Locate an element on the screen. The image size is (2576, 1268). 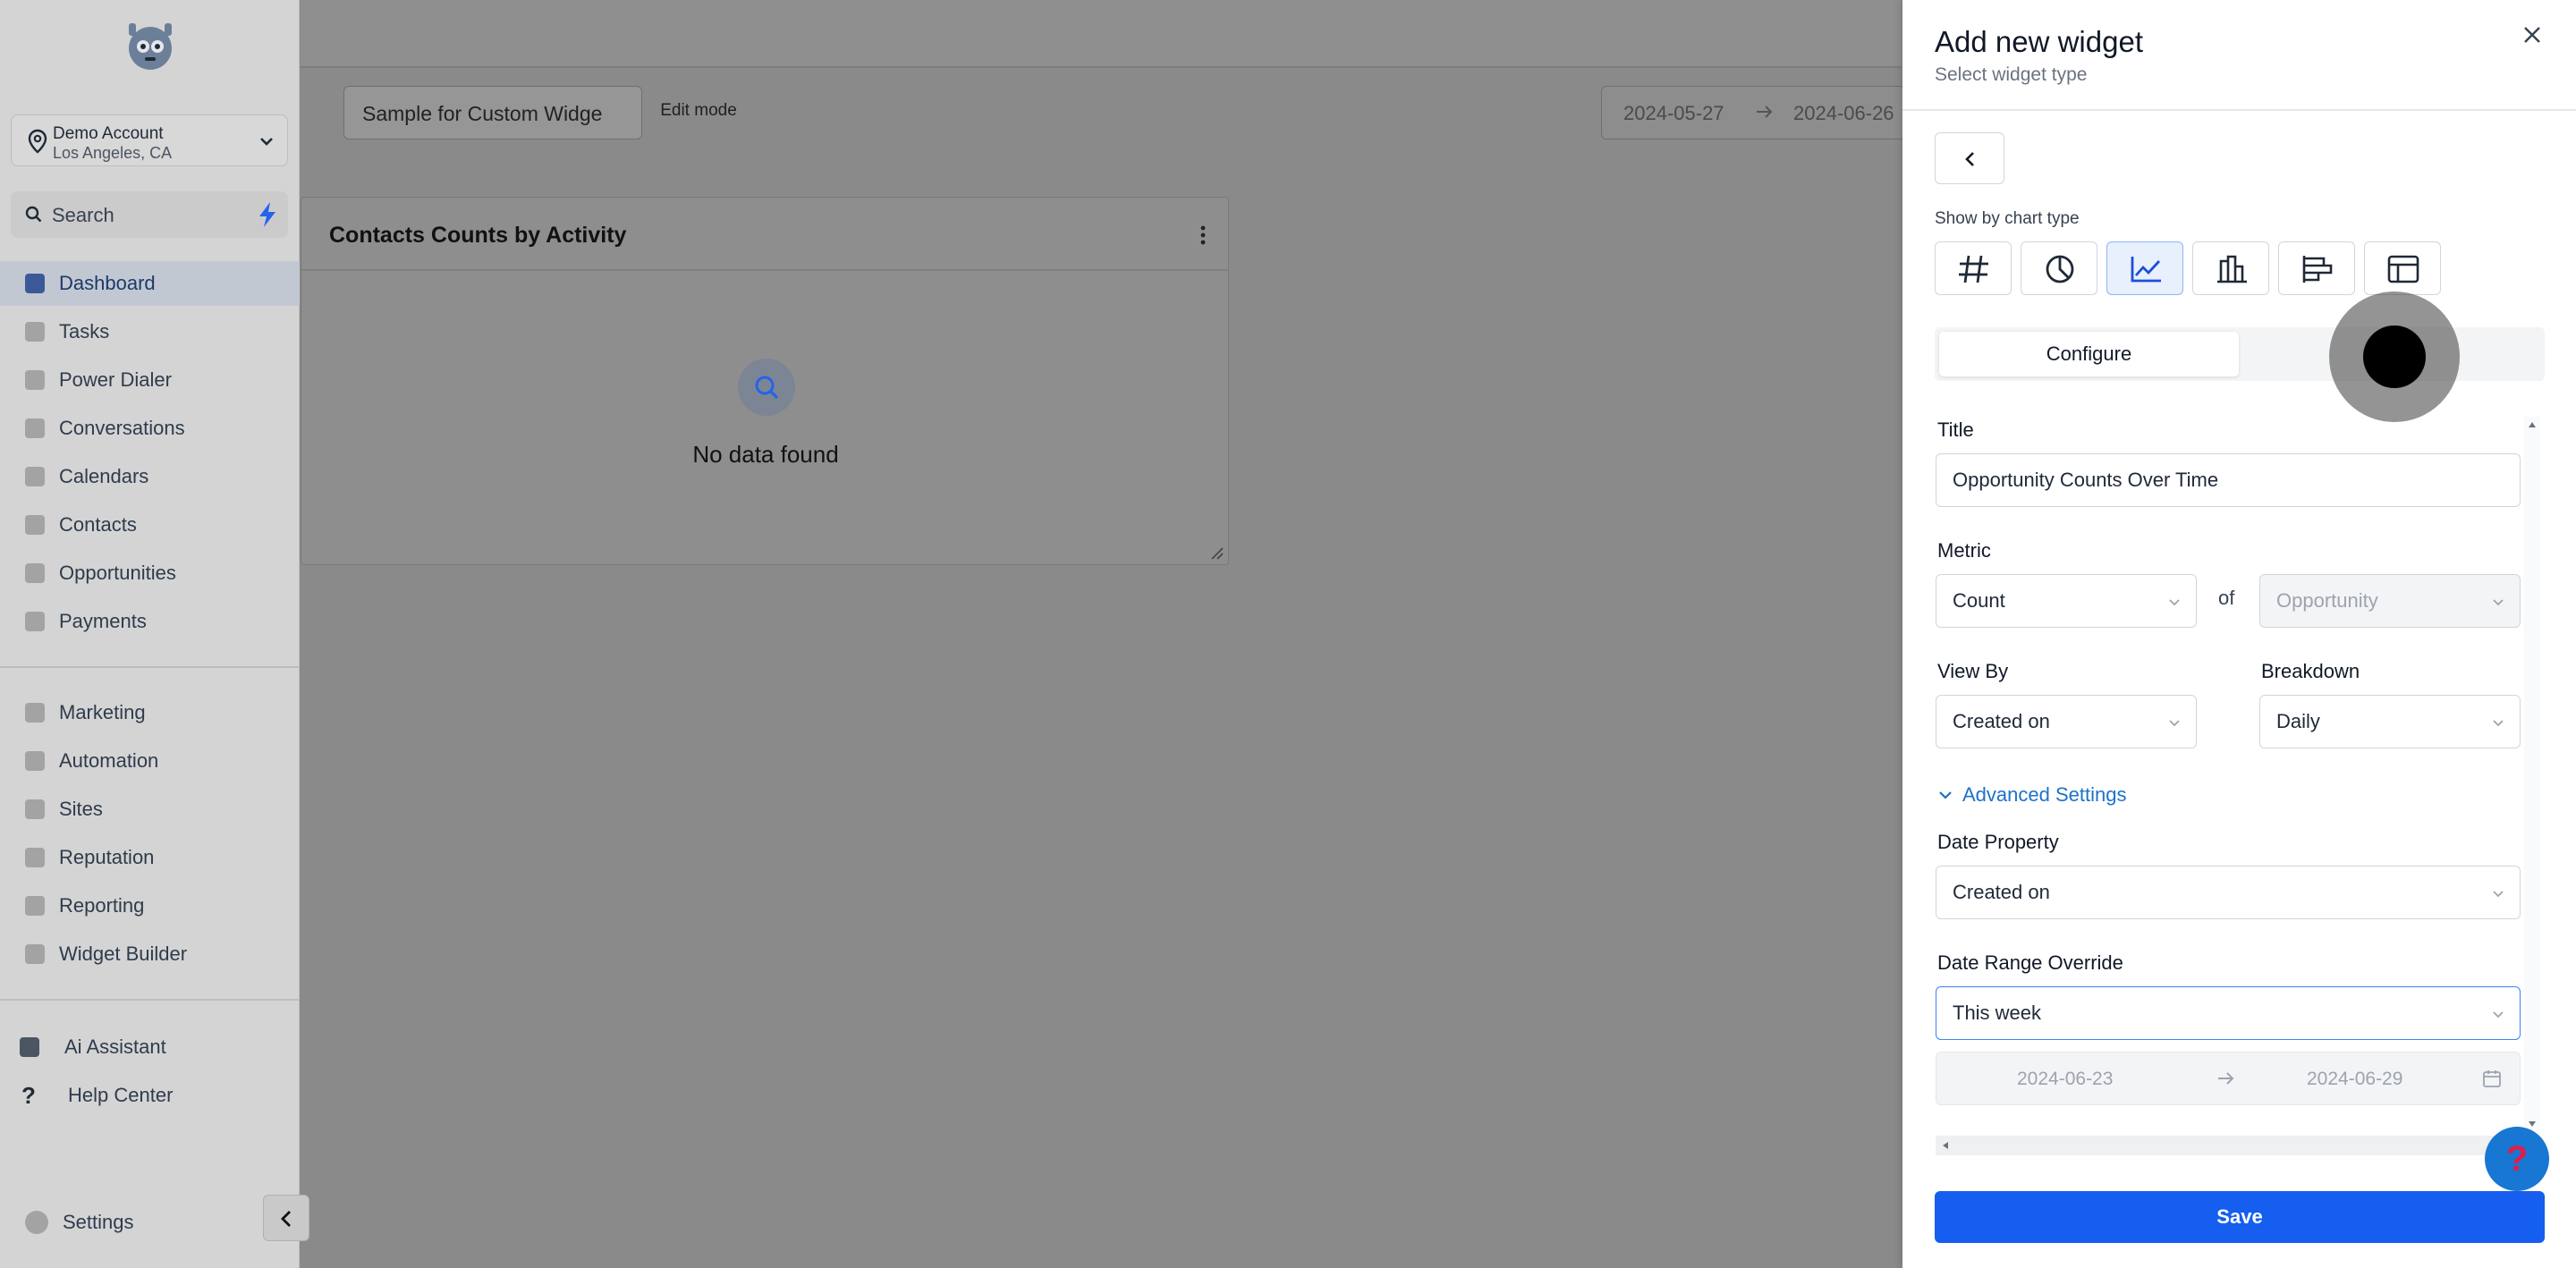
payments-icon is located at coordinates (35, 621).